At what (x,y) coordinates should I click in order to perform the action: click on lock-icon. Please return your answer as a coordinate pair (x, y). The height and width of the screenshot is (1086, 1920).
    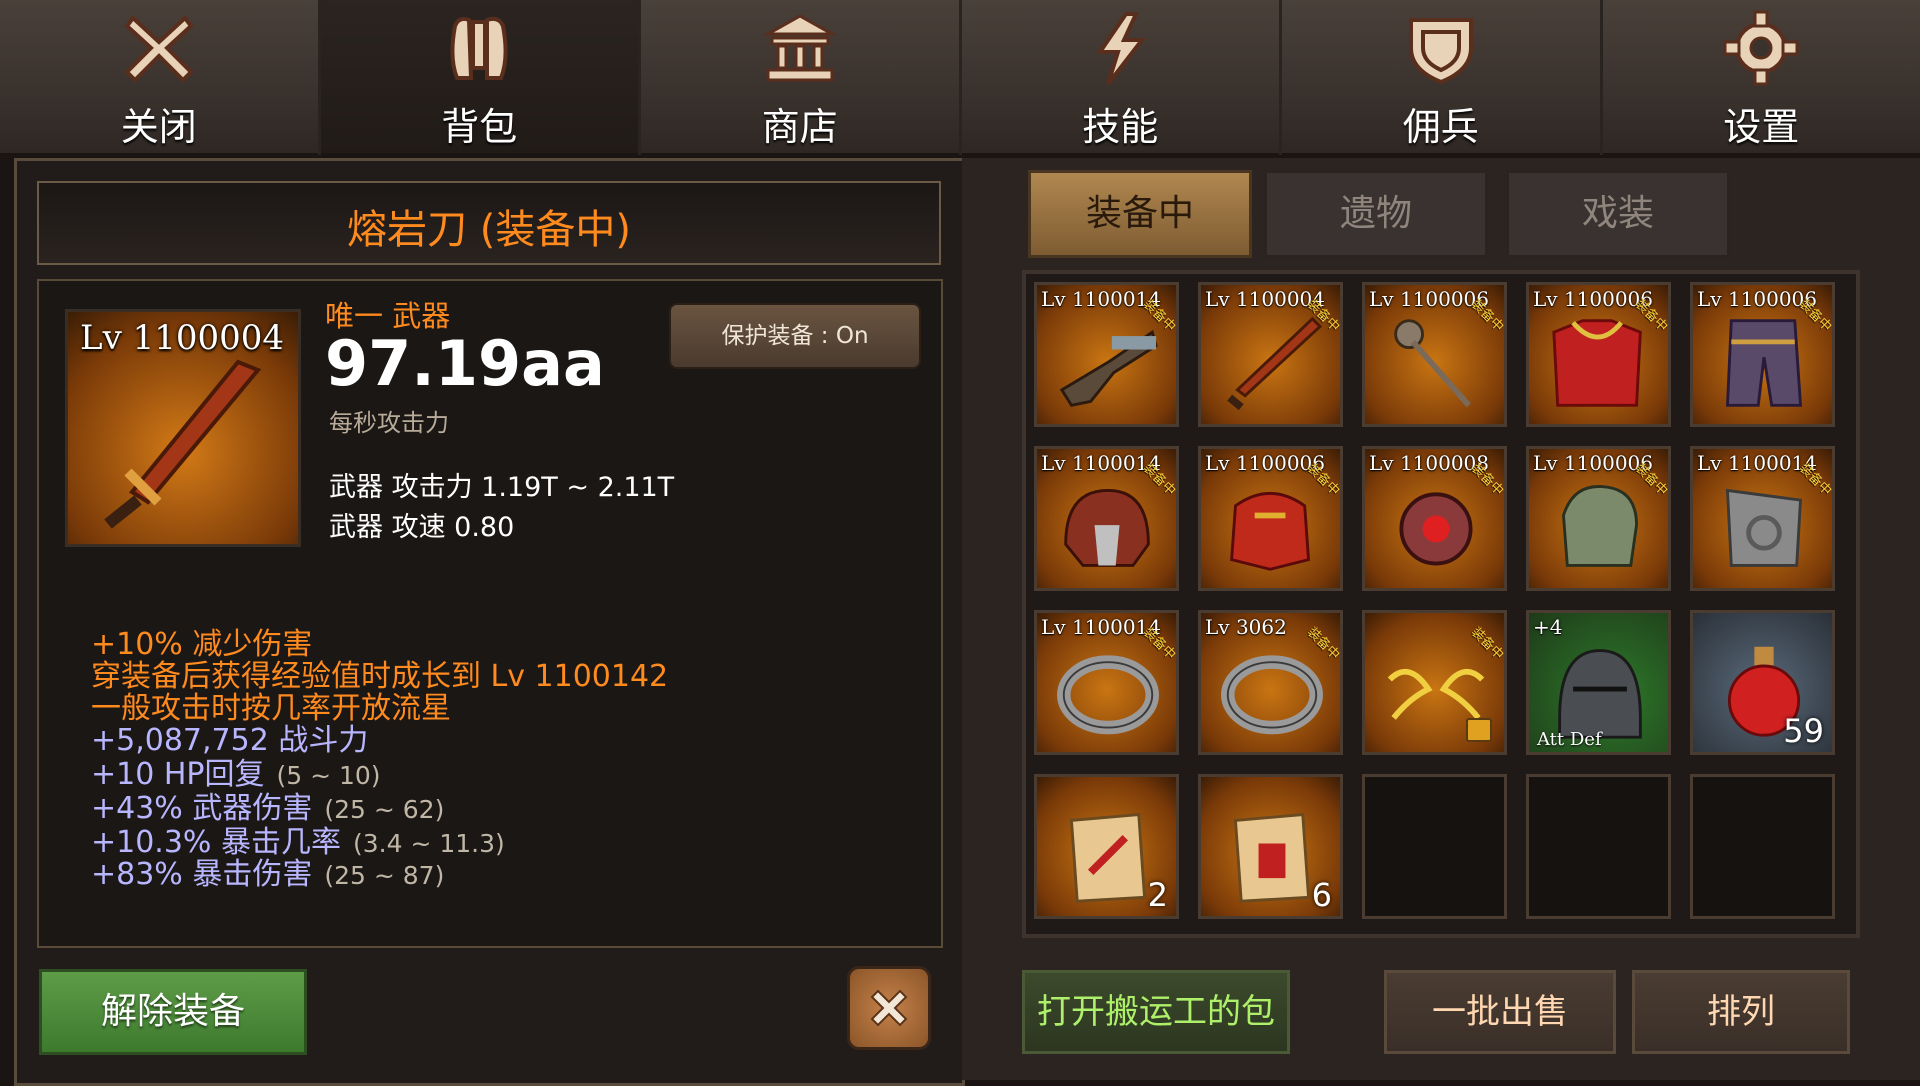
    Looking at the image, I should click on (1479, 730).